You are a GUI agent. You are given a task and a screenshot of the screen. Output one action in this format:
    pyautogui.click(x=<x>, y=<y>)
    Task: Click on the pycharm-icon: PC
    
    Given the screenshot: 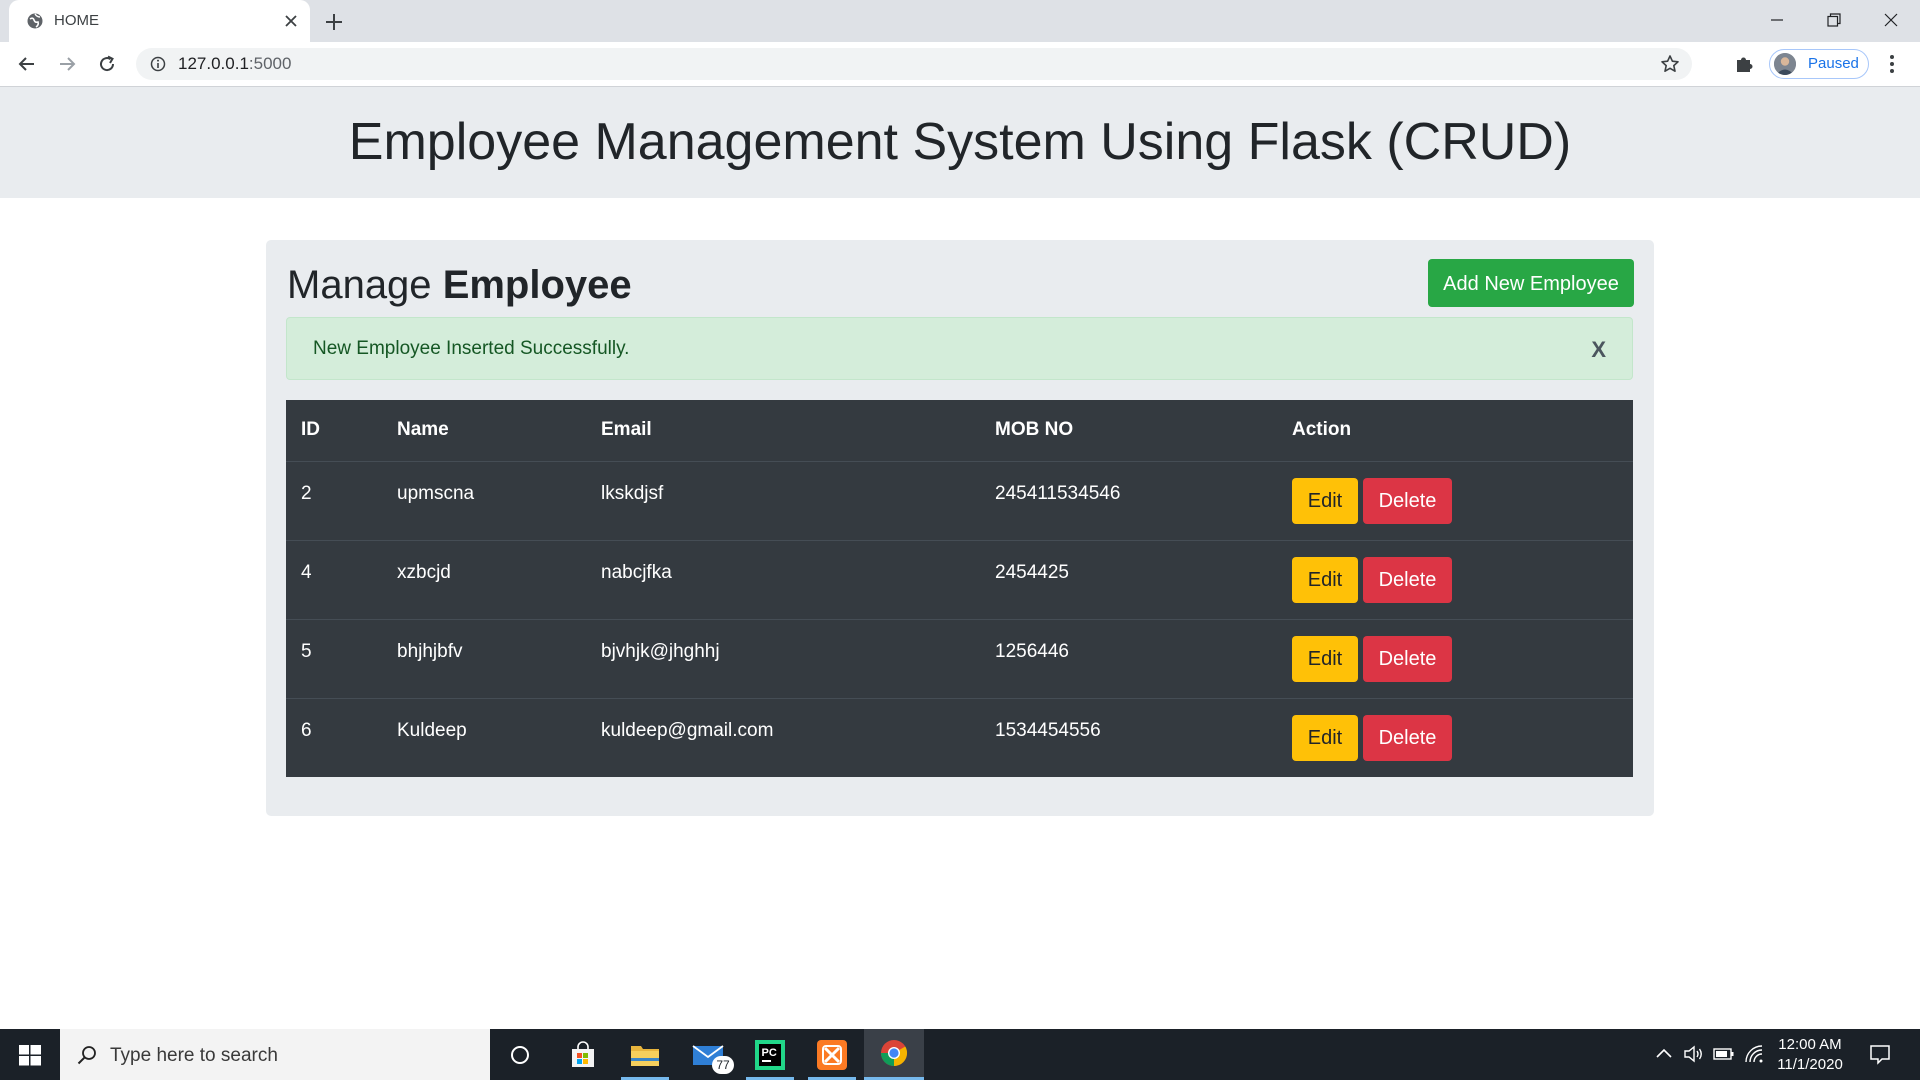 What is the action you would take?
    pyautogui.click(x=770, y=1054)
    